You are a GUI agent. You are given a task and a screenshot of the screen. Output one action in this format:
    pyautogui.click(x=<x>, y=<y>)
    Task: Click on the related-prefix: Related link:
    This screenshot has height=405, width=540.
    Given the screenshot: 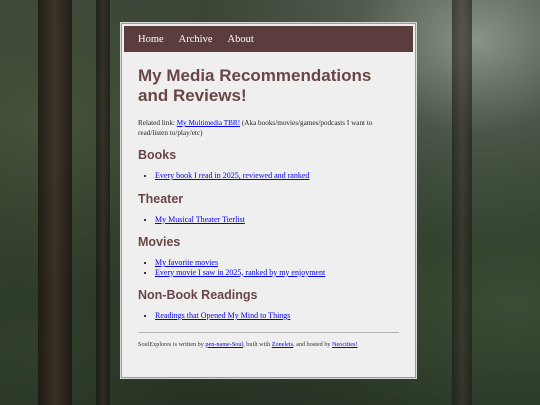 What is the action you would take?
    pyautogui.click(x=156, y=123)
    